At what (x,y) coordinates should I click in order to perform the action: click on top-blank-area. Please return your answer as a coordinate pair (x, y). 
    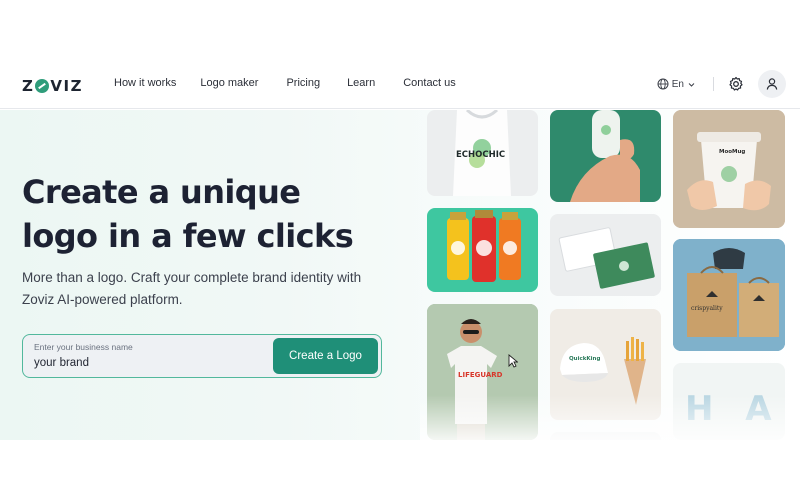
    Looking at the image, I should click on (400, 31).